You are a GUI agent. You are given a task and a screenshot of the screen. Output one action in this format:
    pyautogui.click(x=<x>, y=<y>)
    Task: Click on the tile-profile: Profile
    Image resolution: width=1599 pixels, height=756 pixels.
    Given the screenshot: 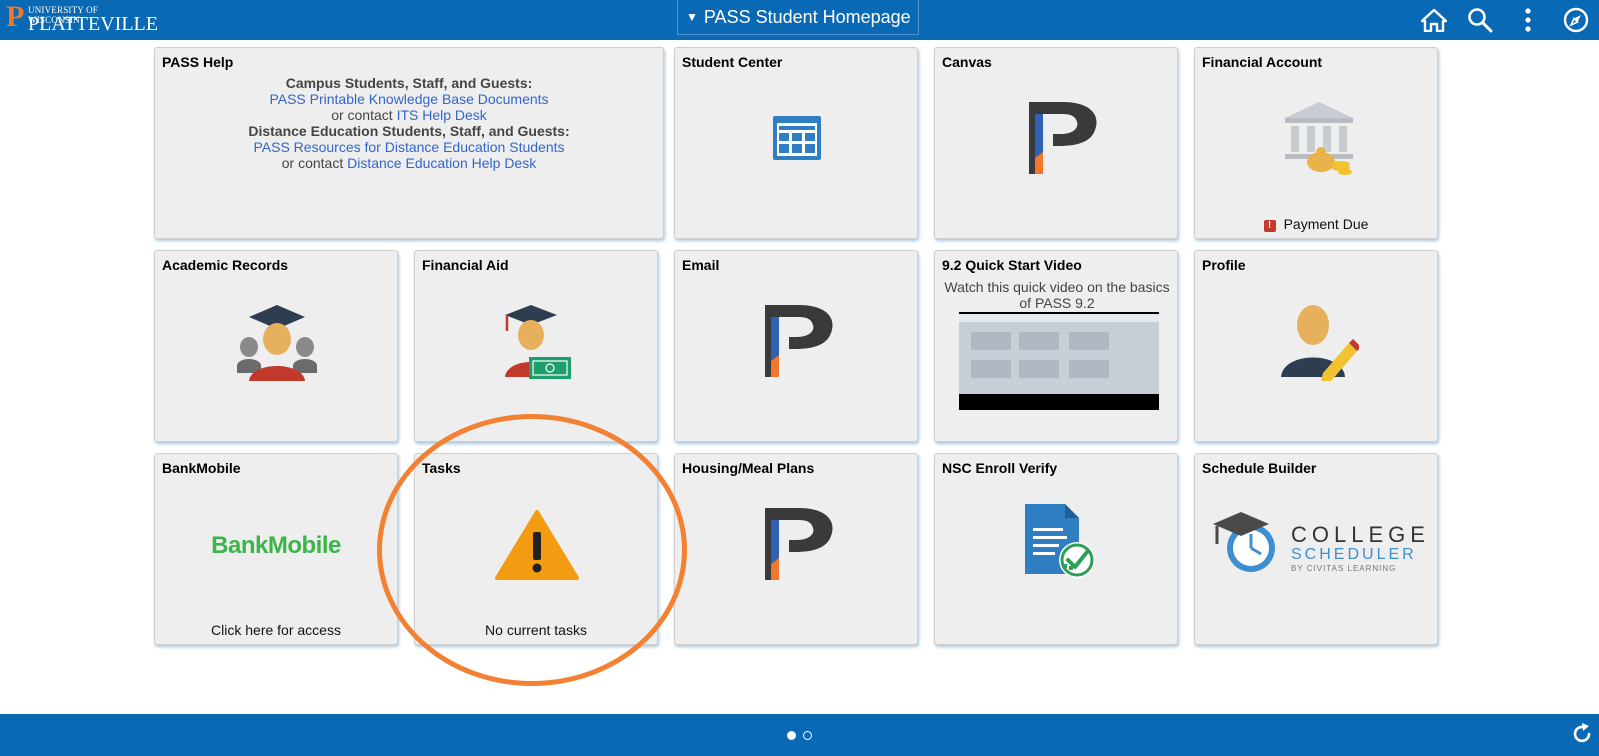 What is the action you would take?
    pyautogui.click(x=1316, y=346)
    